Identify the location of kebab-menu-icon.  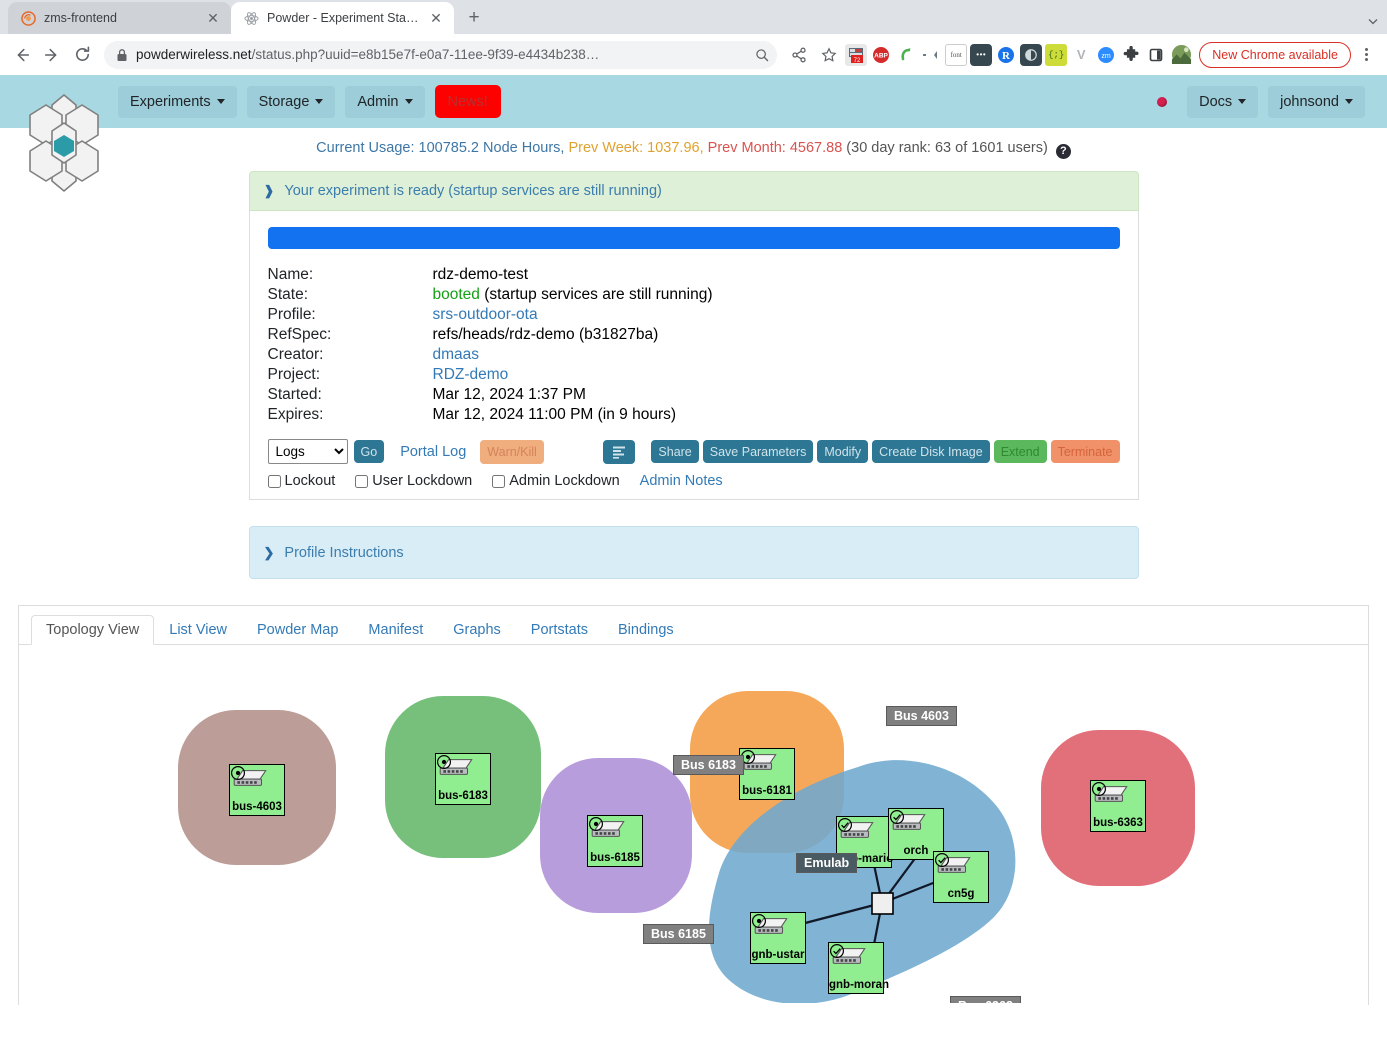
(1366, 55).